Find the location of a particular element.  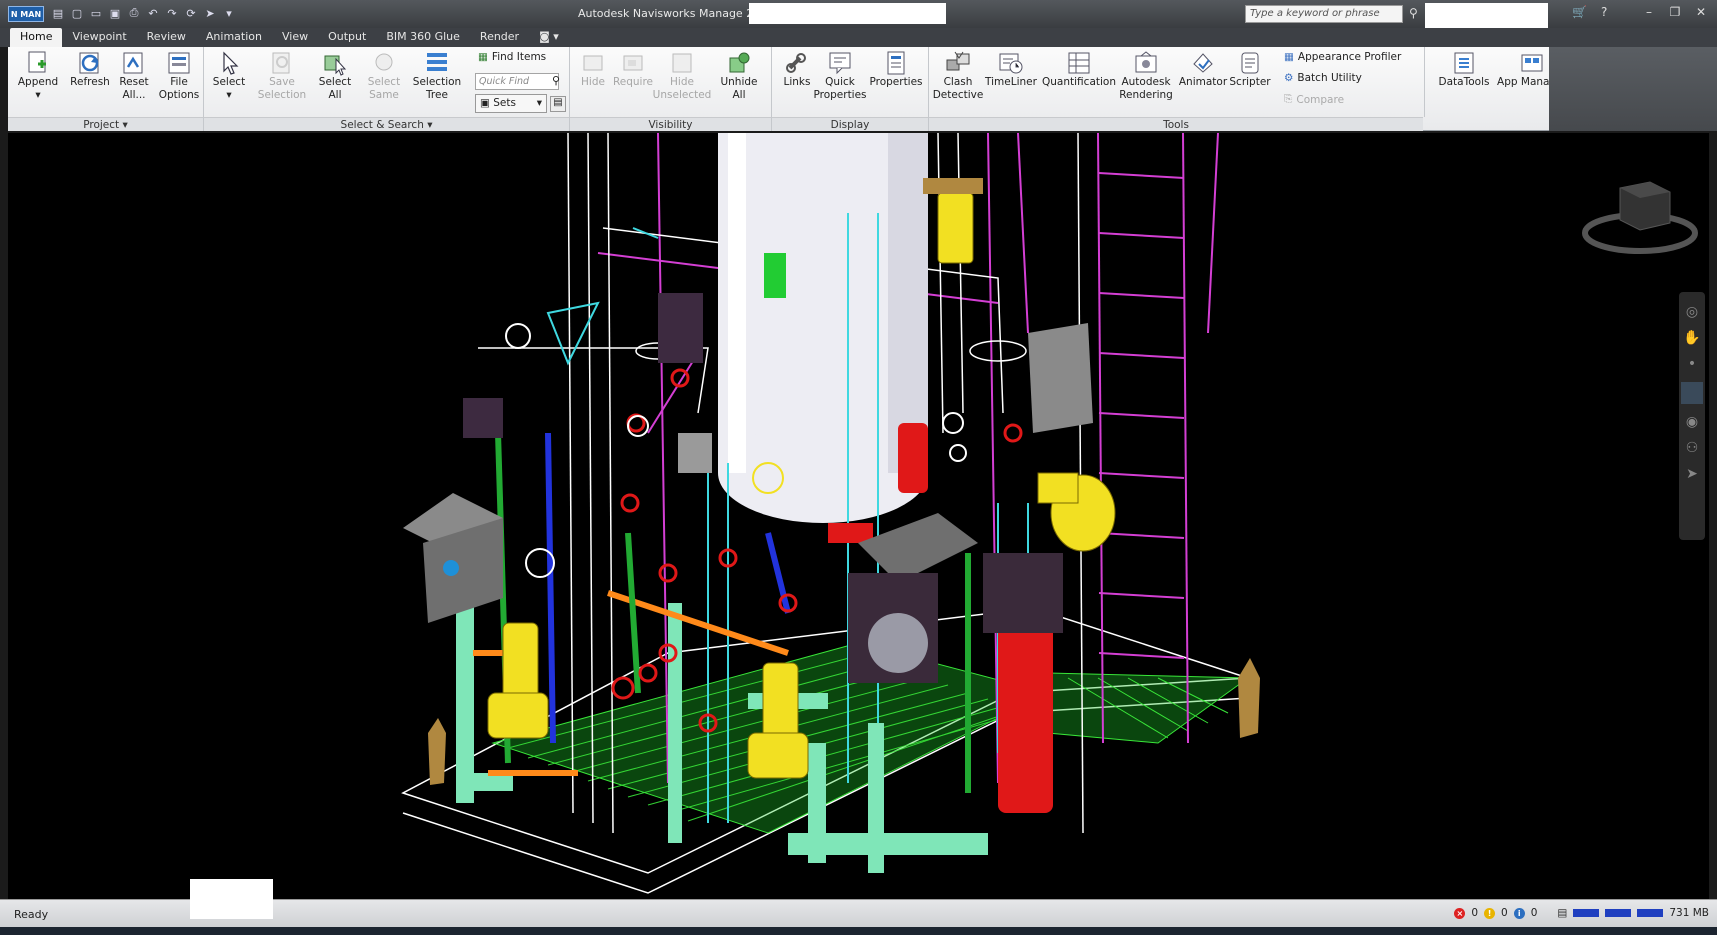

select-all-icon is located at coordinates (335, 63).